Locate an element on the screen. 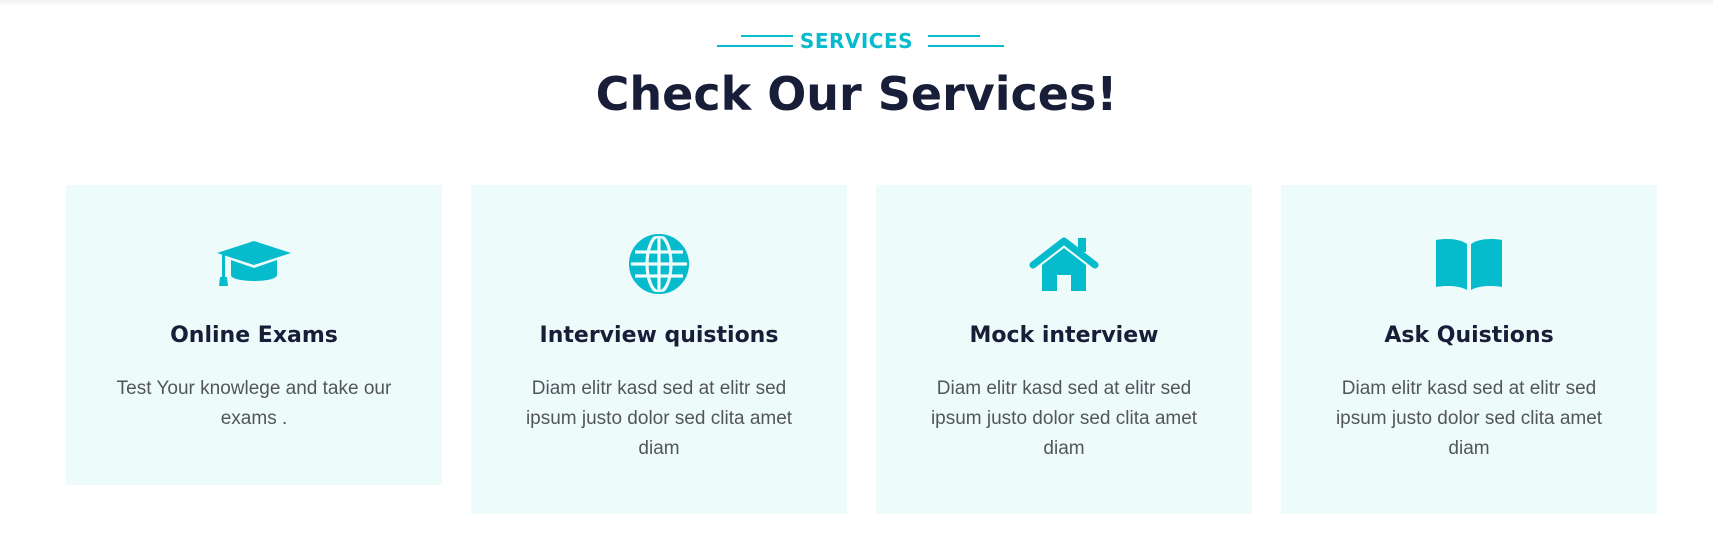  section-eyebrow: SERVICES is located at coordinates (856, 41).